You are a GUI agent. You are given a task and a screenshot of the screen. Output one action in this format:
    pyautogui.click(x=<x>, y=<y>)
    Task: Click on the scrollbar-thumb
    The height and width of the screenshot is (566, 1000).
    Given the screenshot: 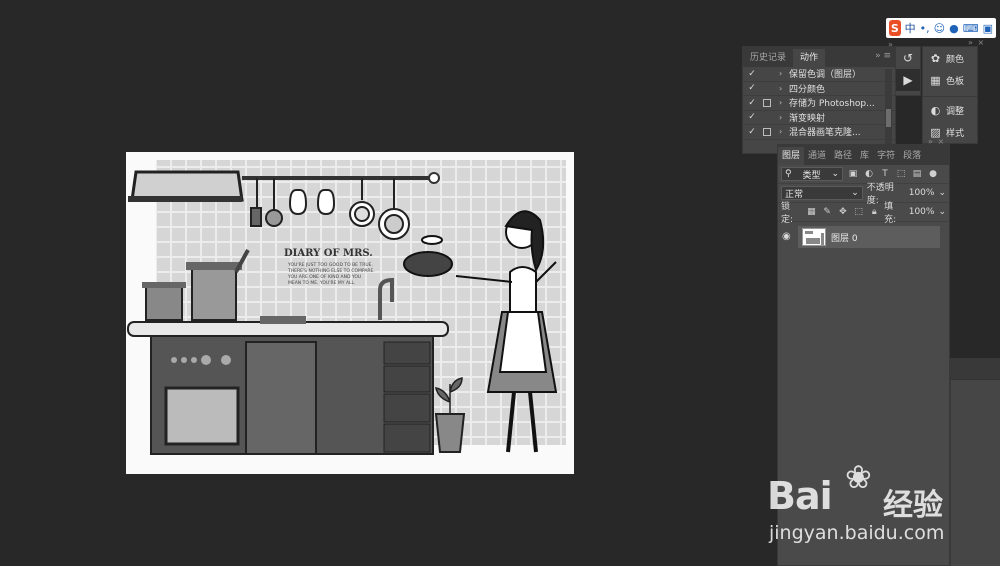 What is the action you would take?
    pyautogui.click(x=888, y=118)
    